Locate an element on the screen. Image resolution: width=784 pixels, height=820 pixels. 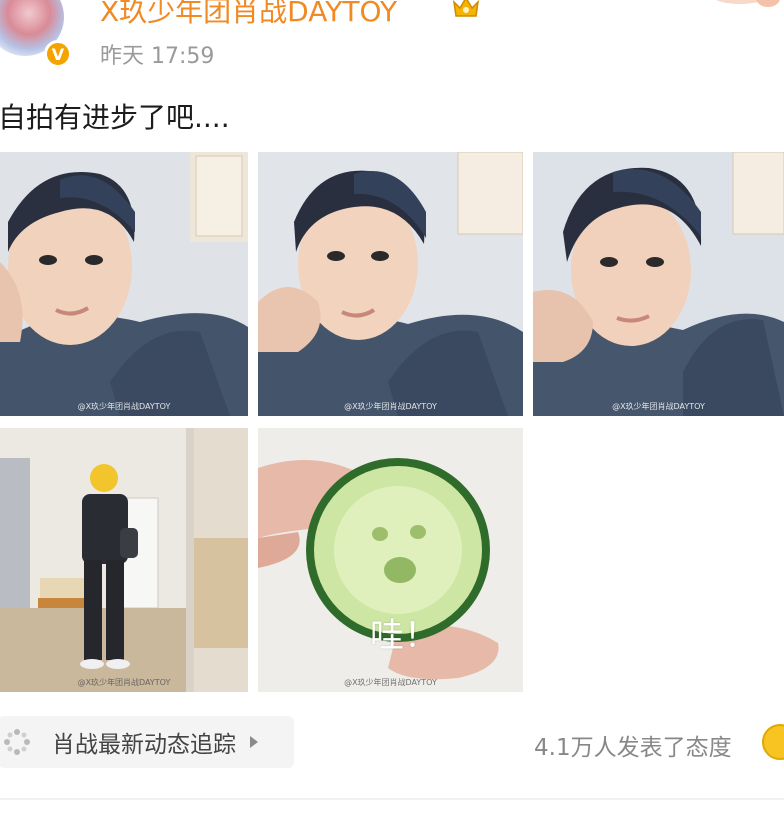
cucumber-photo: 哇！ @X玖少年团肖战DAYTOY is located at coordinates (390, 560).